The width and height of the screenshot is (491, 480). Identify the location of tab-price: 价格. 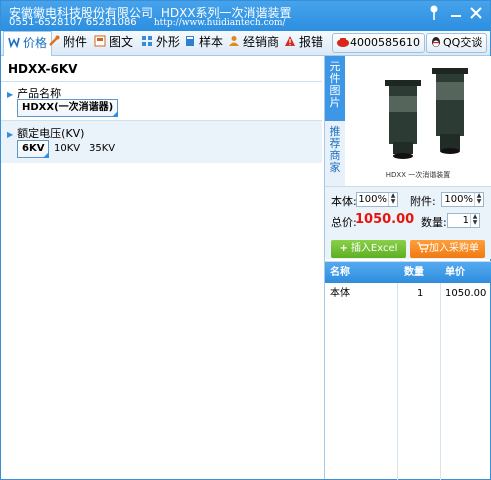
(28, 43).